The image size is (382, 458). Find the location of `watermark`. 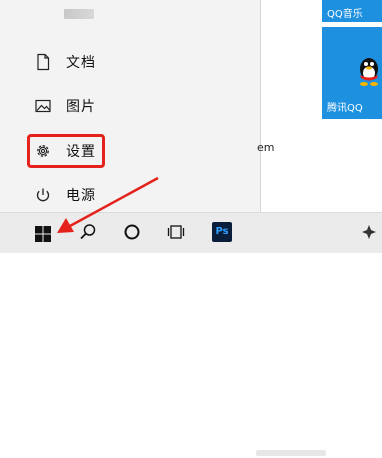

watermark is located at coordinates (291, 453).